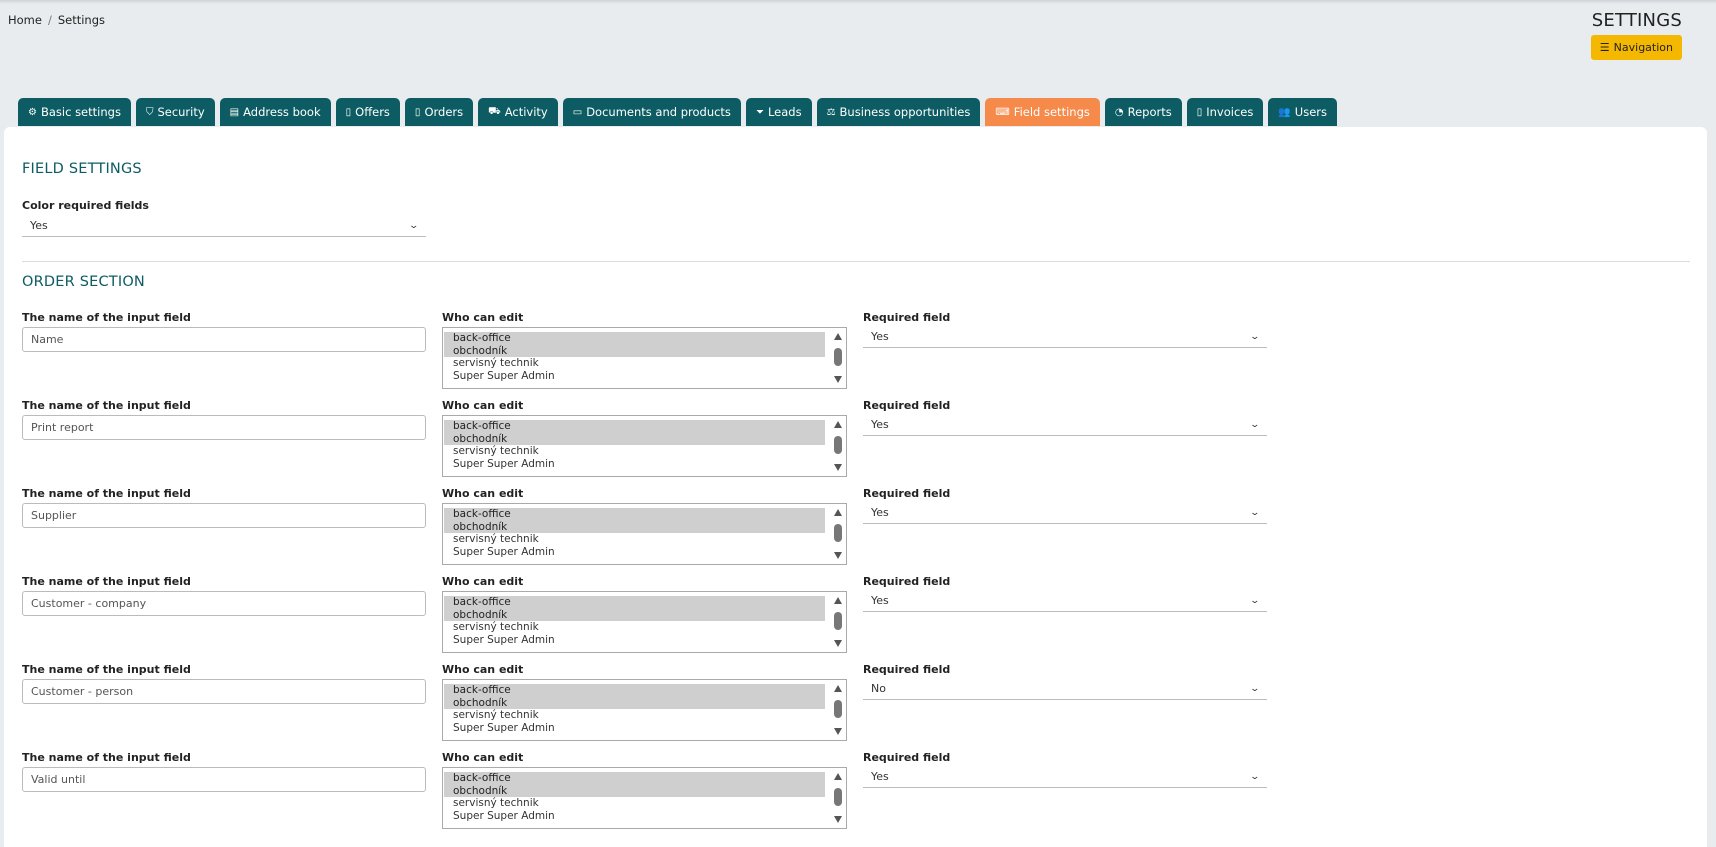 The image size is (1716, 847). What do you see at coordinates (518, 112) in the screenshot?
I see `tab-activity: ⛟ Activity` at bounding box center [518, 112].